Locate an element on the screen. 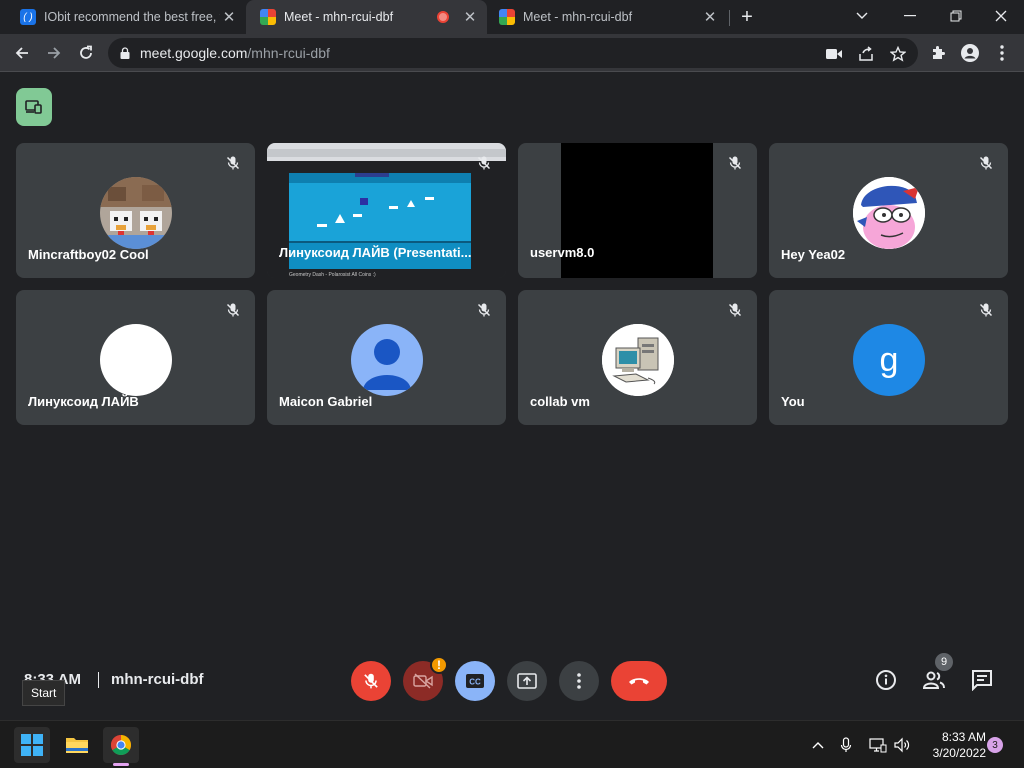 The height and width of the screenshot is (768, 1024). present-now-button is located at coordinates (527, 681).